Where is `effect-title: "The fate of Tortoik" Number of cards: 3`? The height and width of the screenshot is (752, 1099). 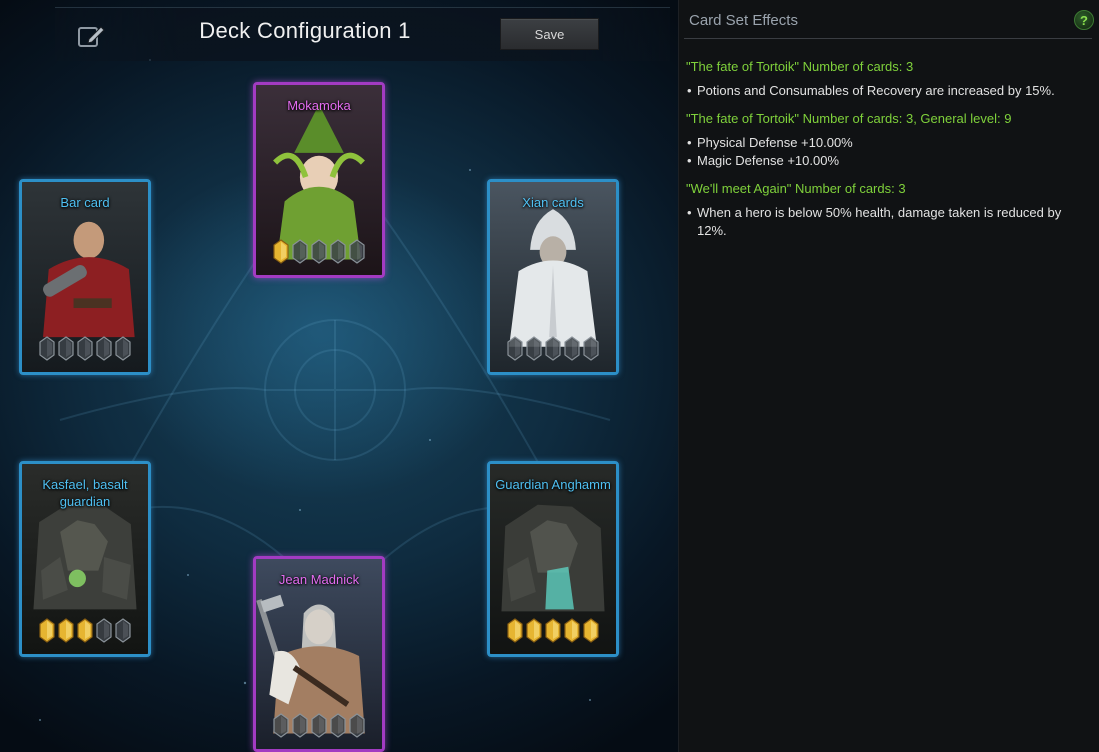
effect-title: "The fate of Tortoik" Number of cards: 3 is located at coordinates (800, 66).